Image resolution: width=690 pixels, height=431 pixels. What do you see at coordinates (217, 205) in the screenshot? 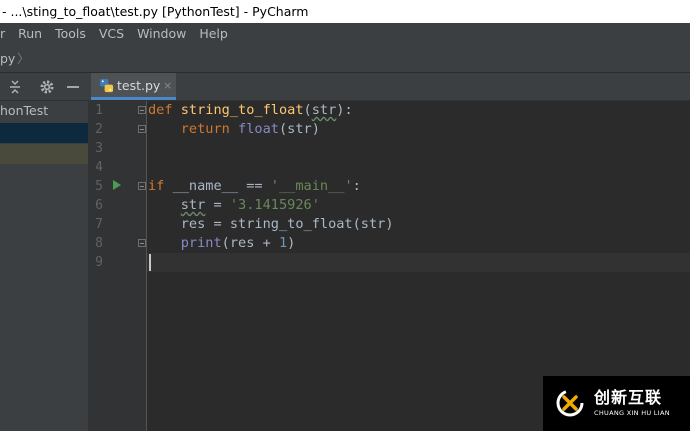
I see `assign: =` at bounding box center [217, 205].